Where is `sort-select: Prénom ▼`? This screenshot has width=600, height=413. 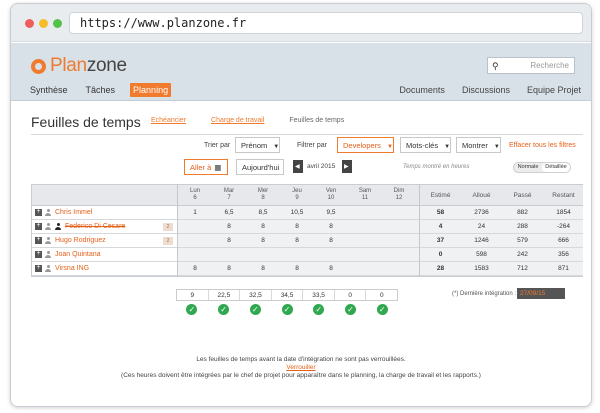 sort-select: Prénom ▼ is located at coordinates (257, 145).